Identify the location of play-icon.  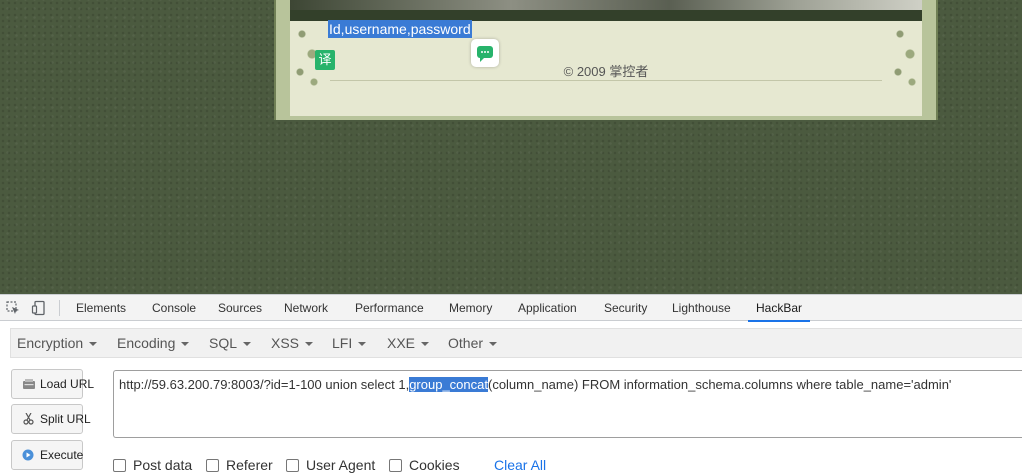
(28, 455).